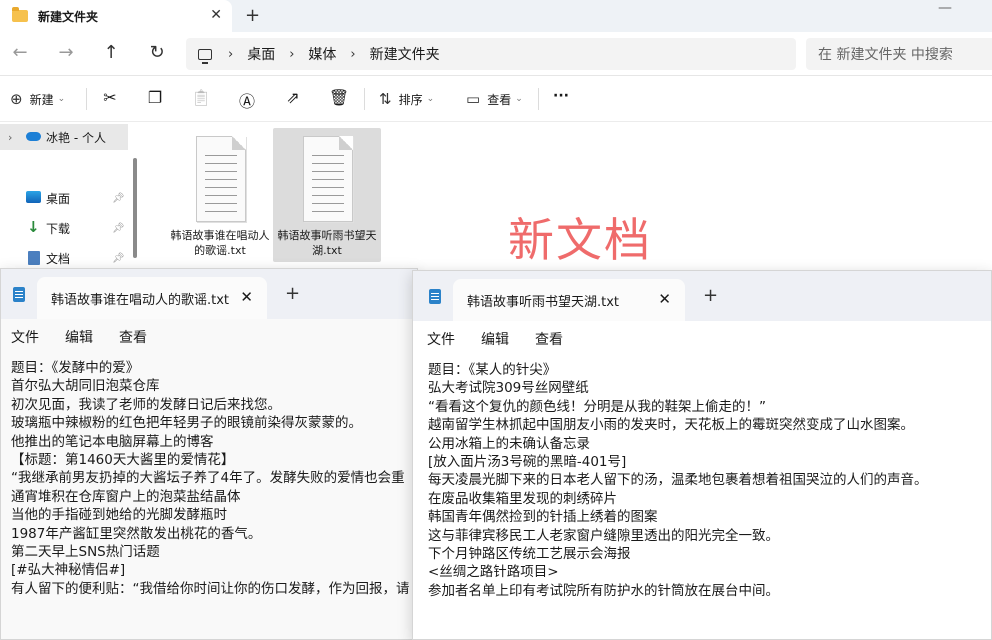 The height and width of the screenshot is (640, 992). I want to click on text-line: 每天凌晨光脚下来的日本老人留下的汤，温柔地包裹着想着祖国哭泣的人们的声音。, so click(678, 480).